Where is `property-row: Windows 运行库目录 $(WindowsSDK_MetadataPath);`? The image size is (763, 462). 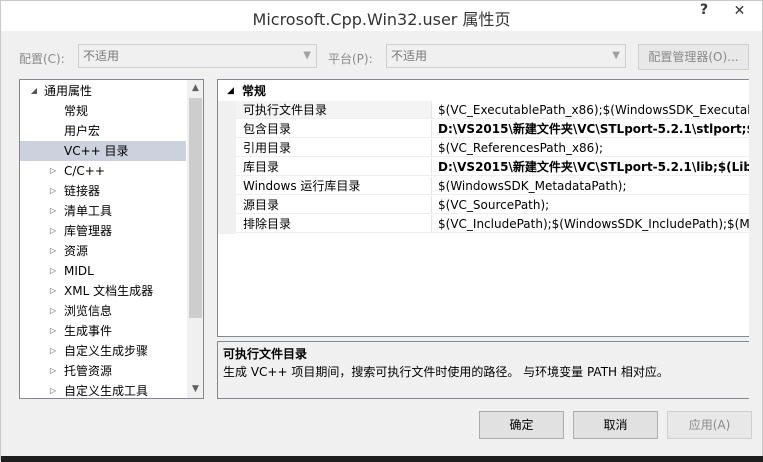
property-row: Windows 运行库目录 $(WindowsSDK_MetadataPath); is located at coordinates (483, 186).